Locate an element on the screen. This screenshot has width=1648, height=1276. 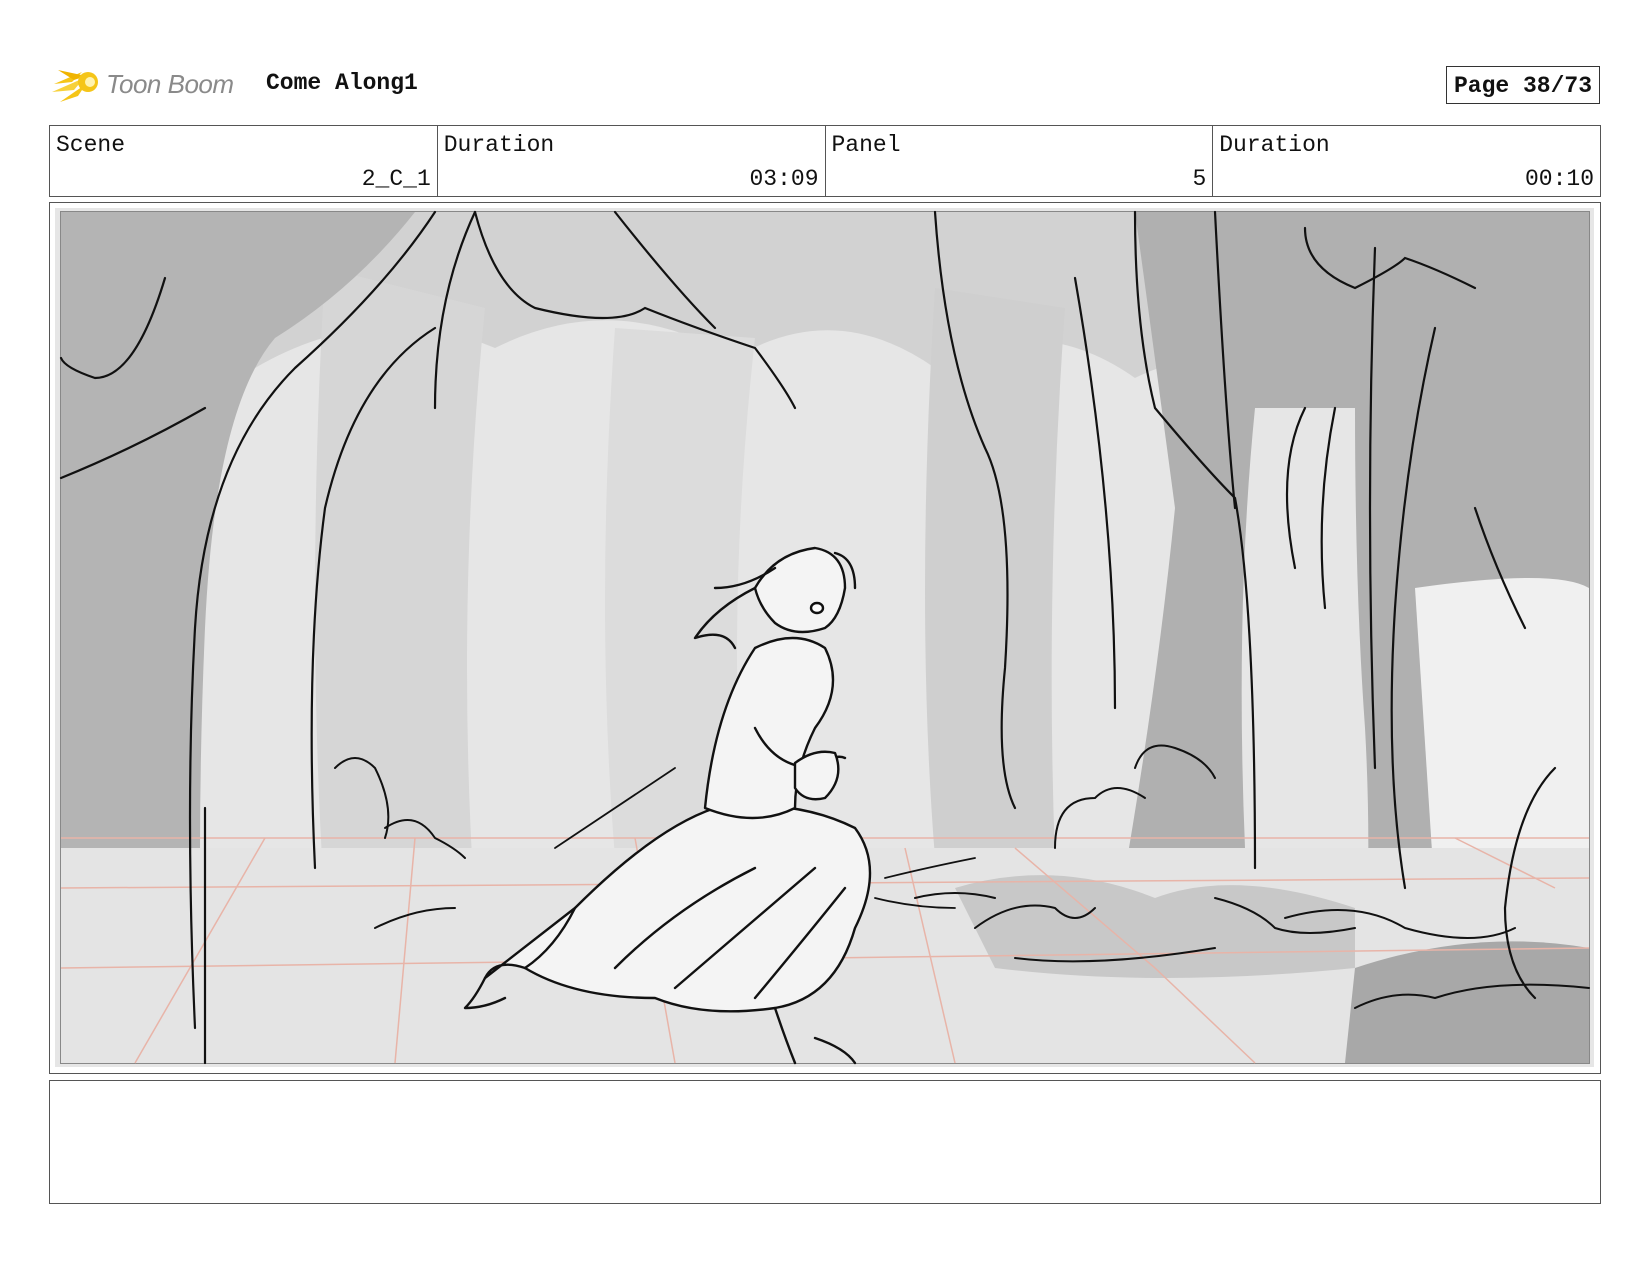
project-title: Come Along1 is located at coordinates (342, 83).